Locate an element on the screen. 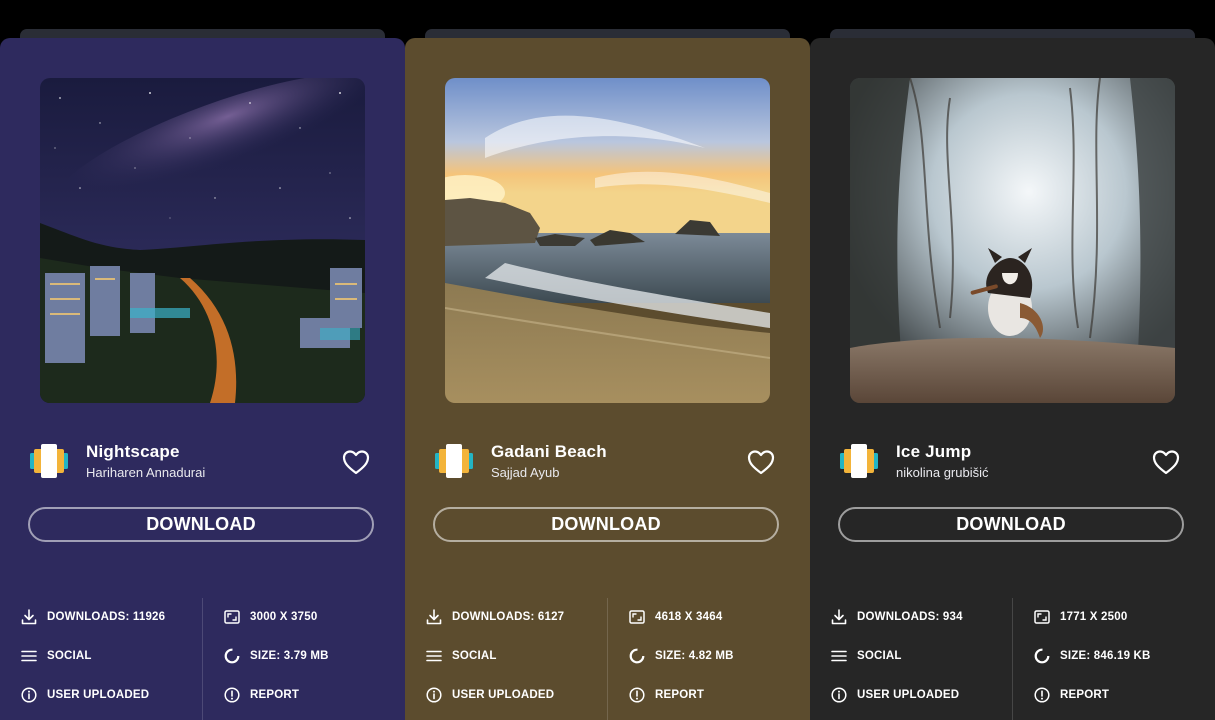 This screenshot has height=720, width=1215. size-text: SIZE: 846.19 KB is located at coordinates (1105, 656).